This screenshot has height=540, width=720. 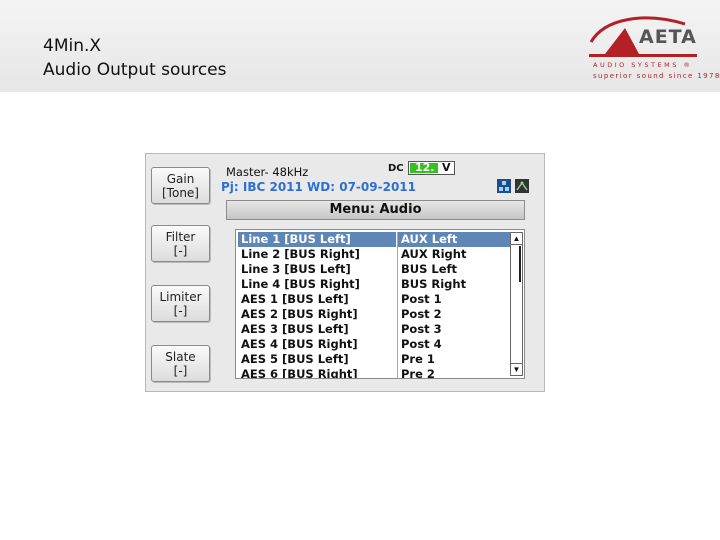 What do you see at coordinates (643, 65) in the screenshot?
I see `logo-subtitle: AUDIO SYSTEMS ®` at bounding box center [643, 65].